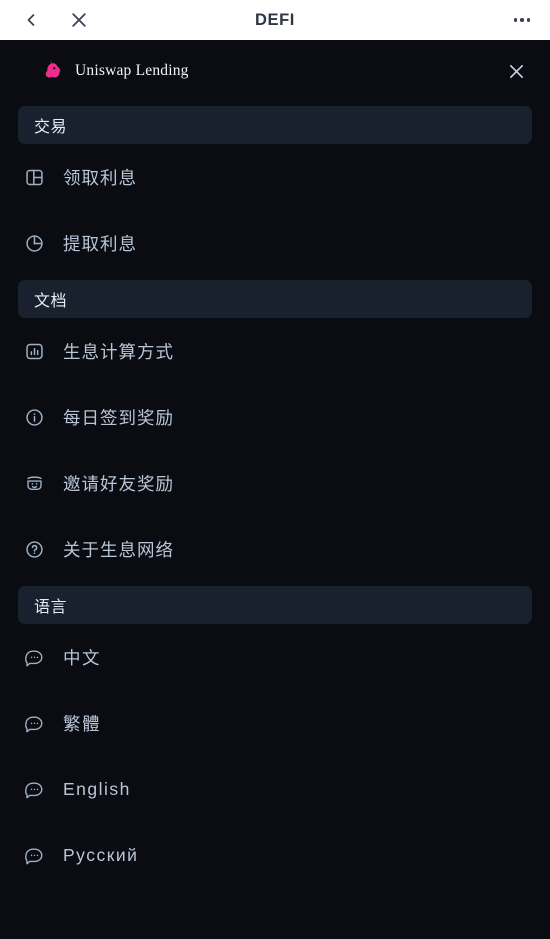 This screenshot has width=550, height=939. I want to click on brand: Uniswap Lending, so click(114, 71).